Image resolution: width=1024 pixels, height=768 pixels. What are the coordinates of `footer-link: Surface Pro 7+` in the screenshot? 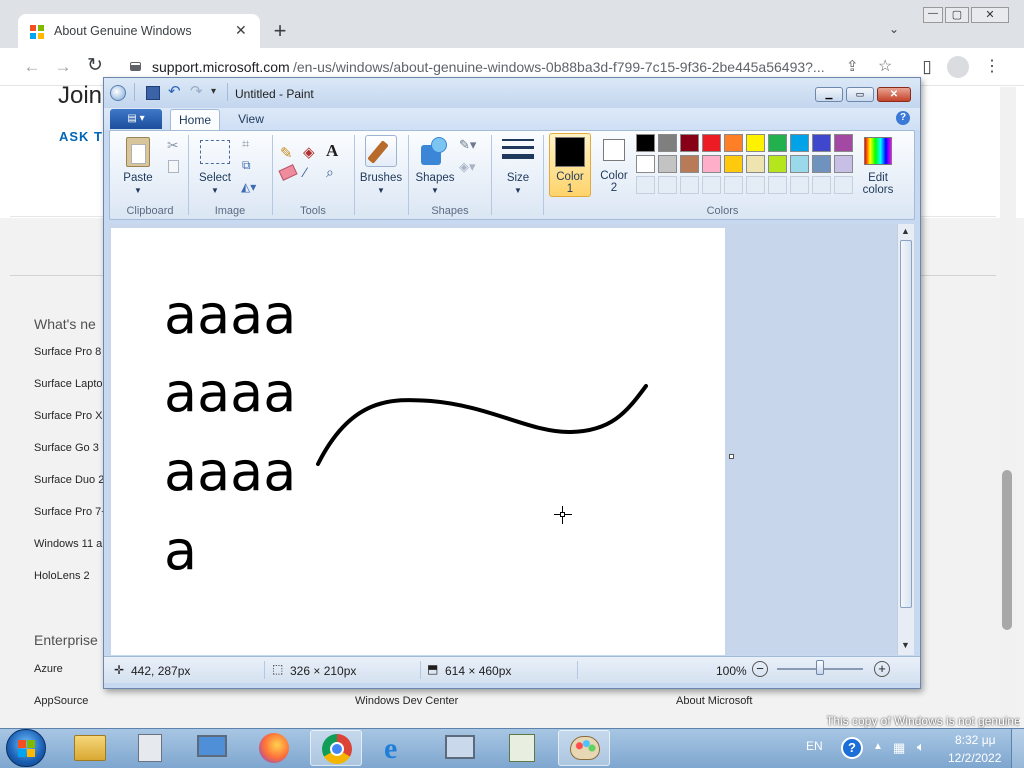 It's located at (69, 522).